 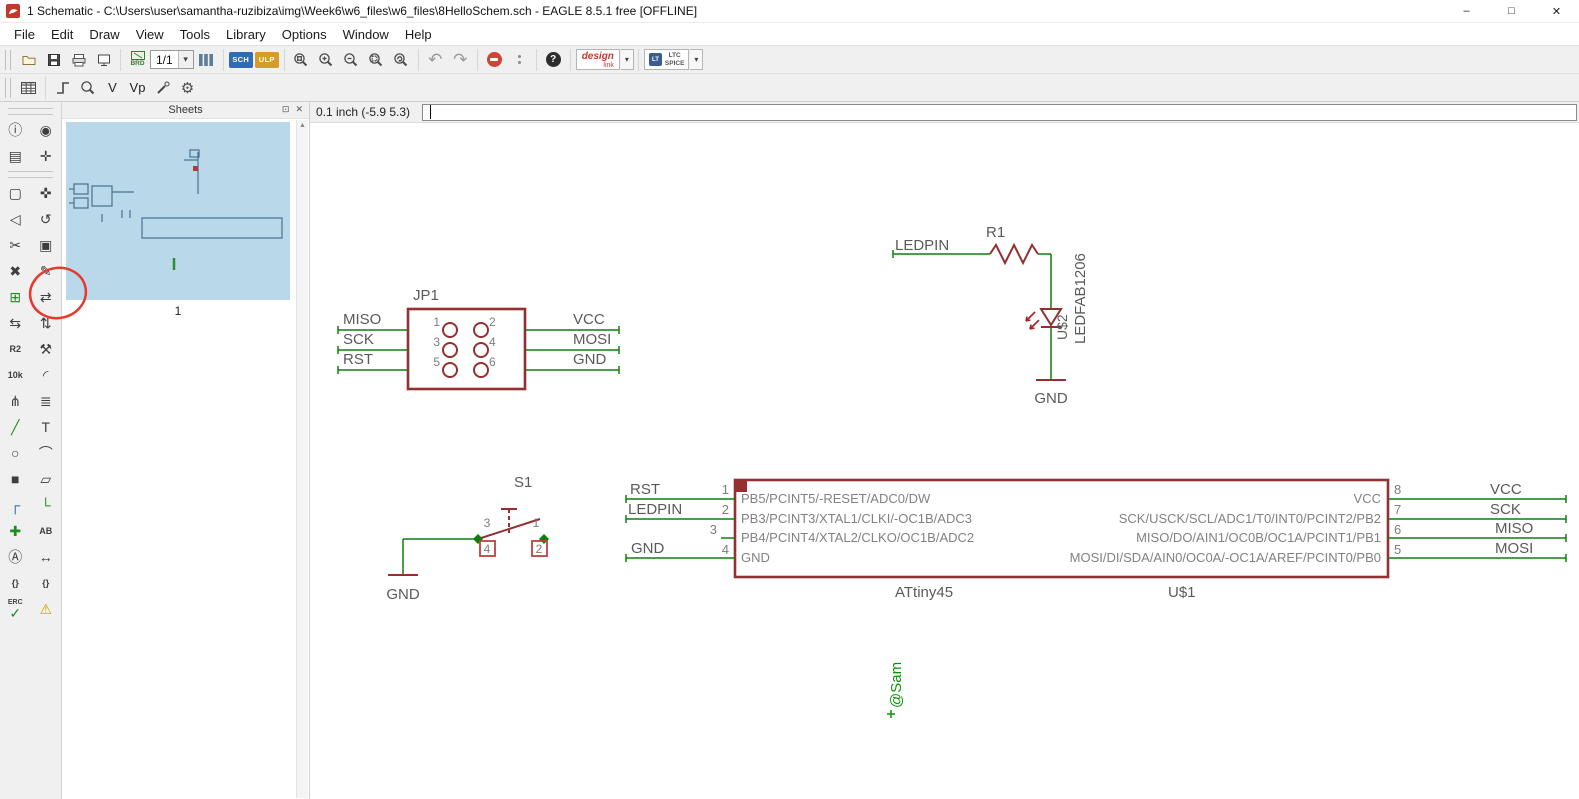 What do you see at coordinates (206, 60) in the screenshot?
I see `sheets-list-button` at bounding box center [206, 60].